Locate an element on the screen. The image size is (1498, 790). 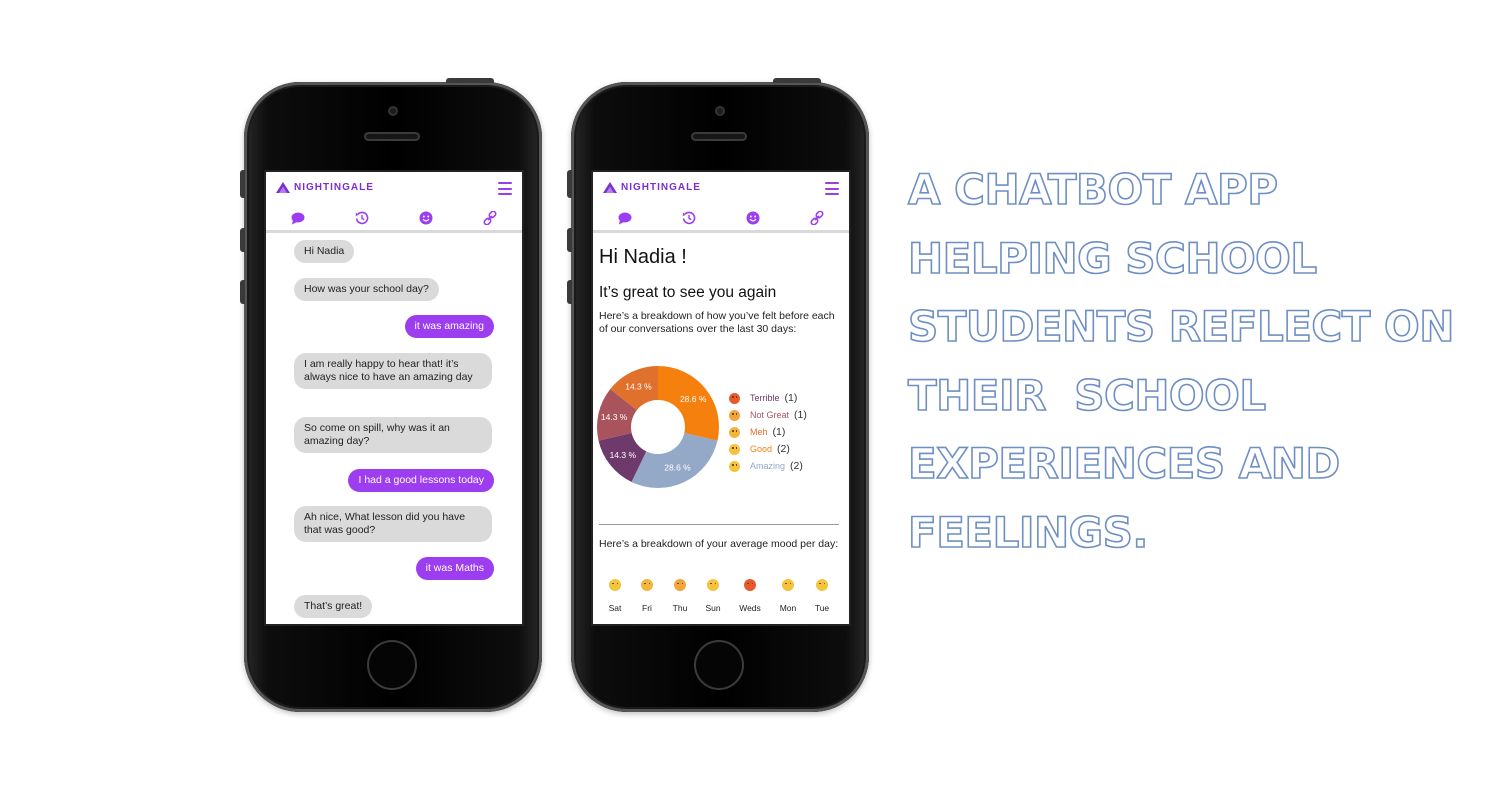
legend-label: Not Great is located at coordinates (770, 415).